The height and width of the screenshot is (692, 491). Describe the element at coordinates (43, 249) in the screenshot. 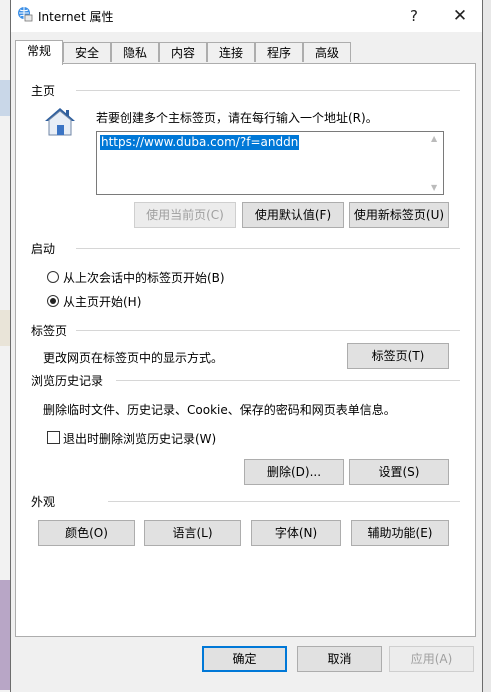

I see `startup-group-title: 启动` at that location.